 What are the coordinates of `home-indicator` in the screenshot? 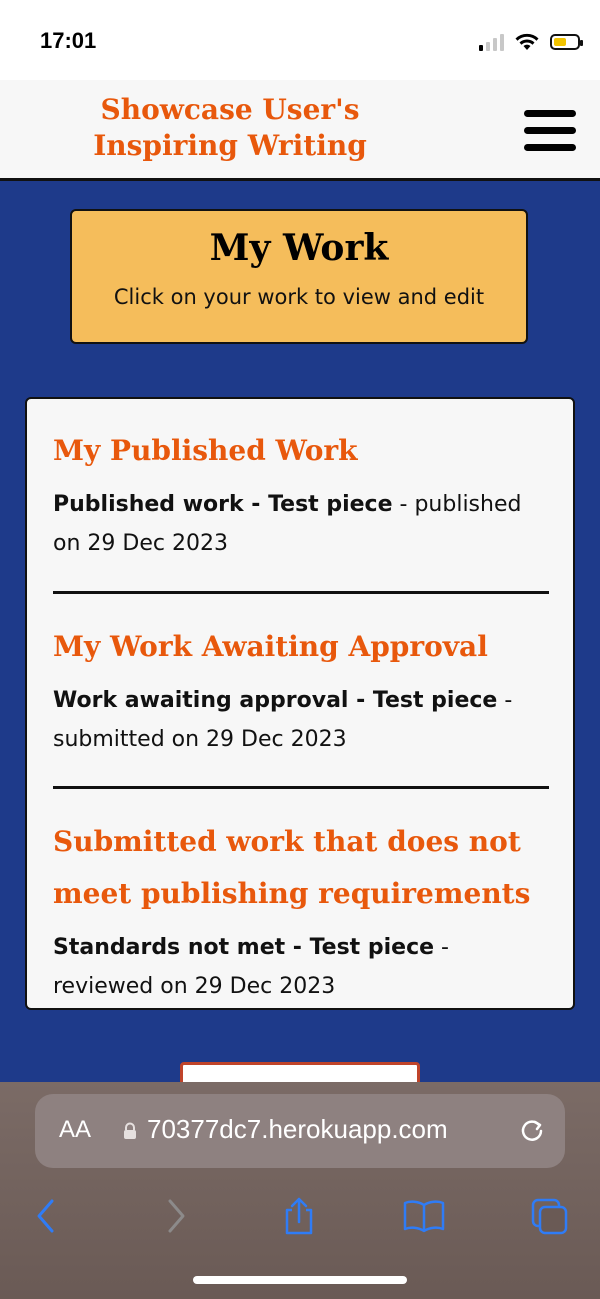 It's located at (300, 1280).